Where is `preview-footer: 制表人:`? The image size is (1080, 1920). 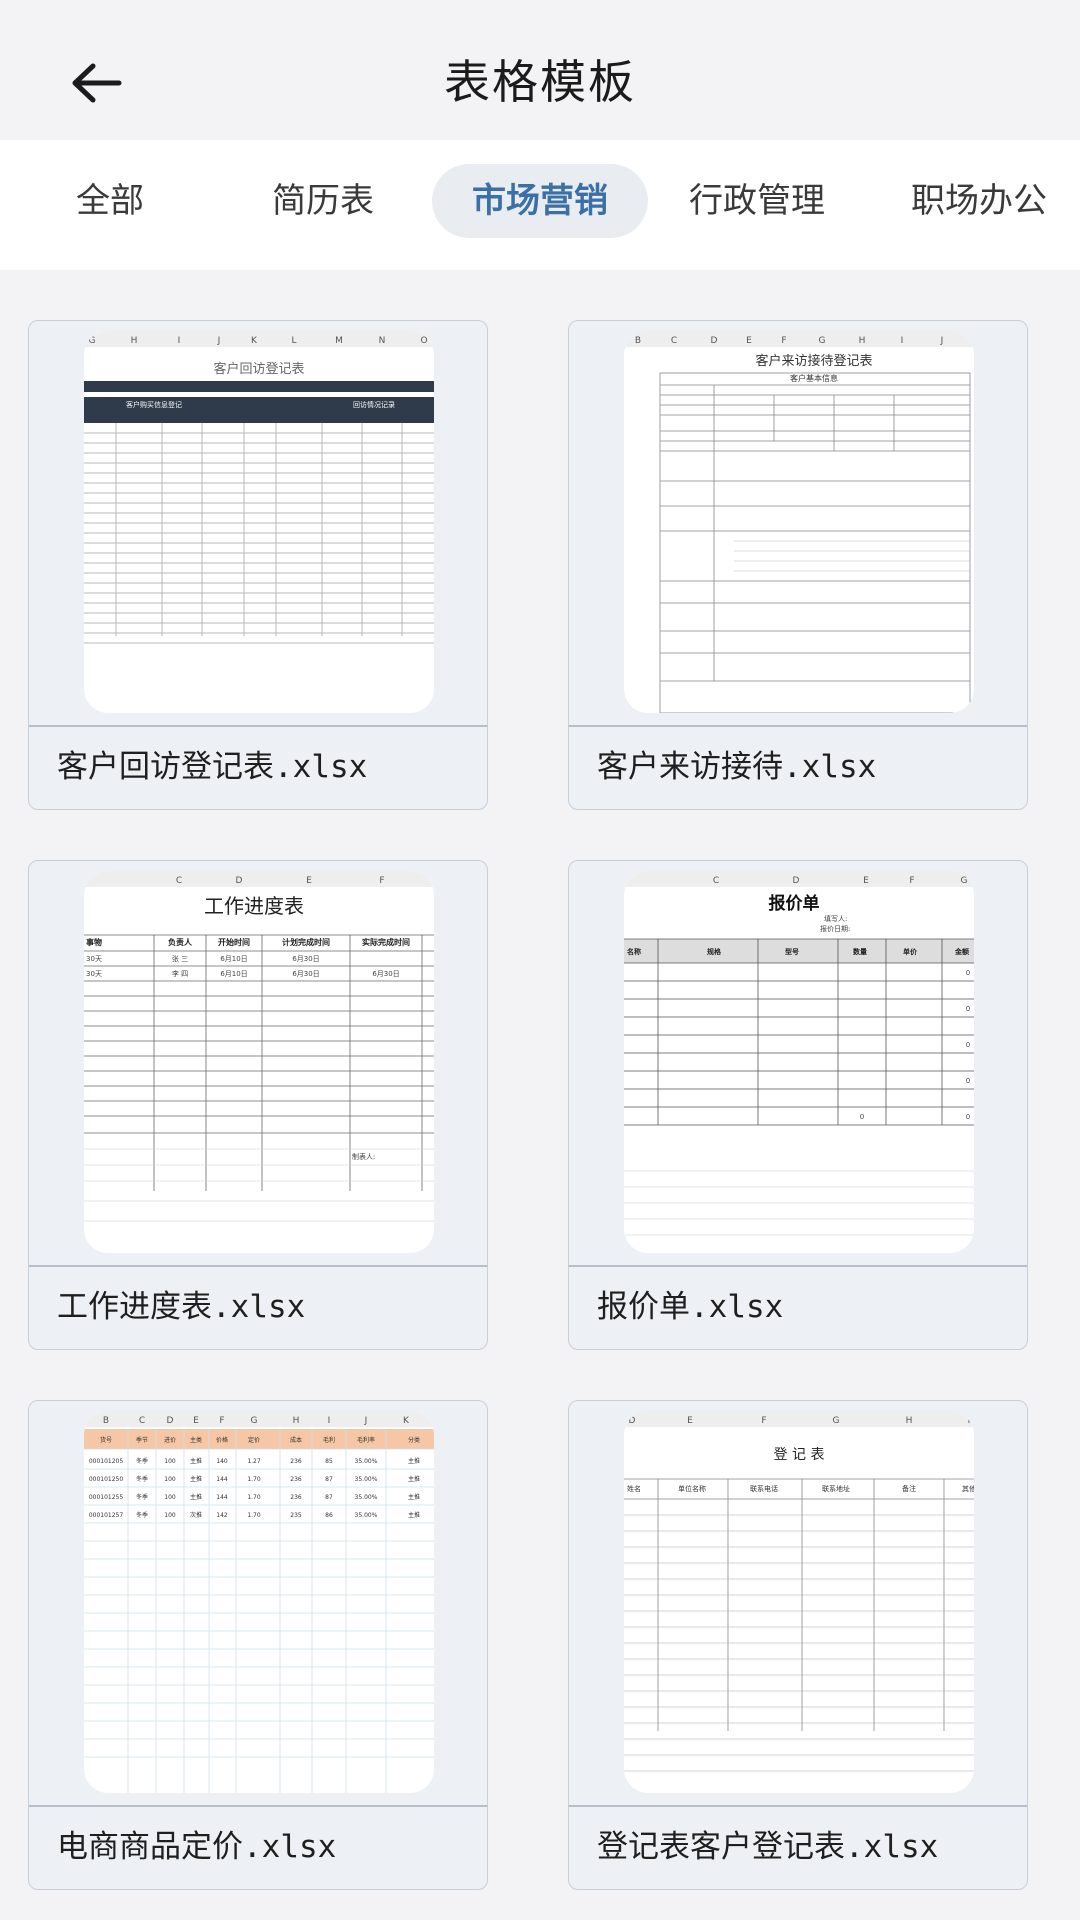 preview-footer: 制表人: is located at coordinates (363, 1156).